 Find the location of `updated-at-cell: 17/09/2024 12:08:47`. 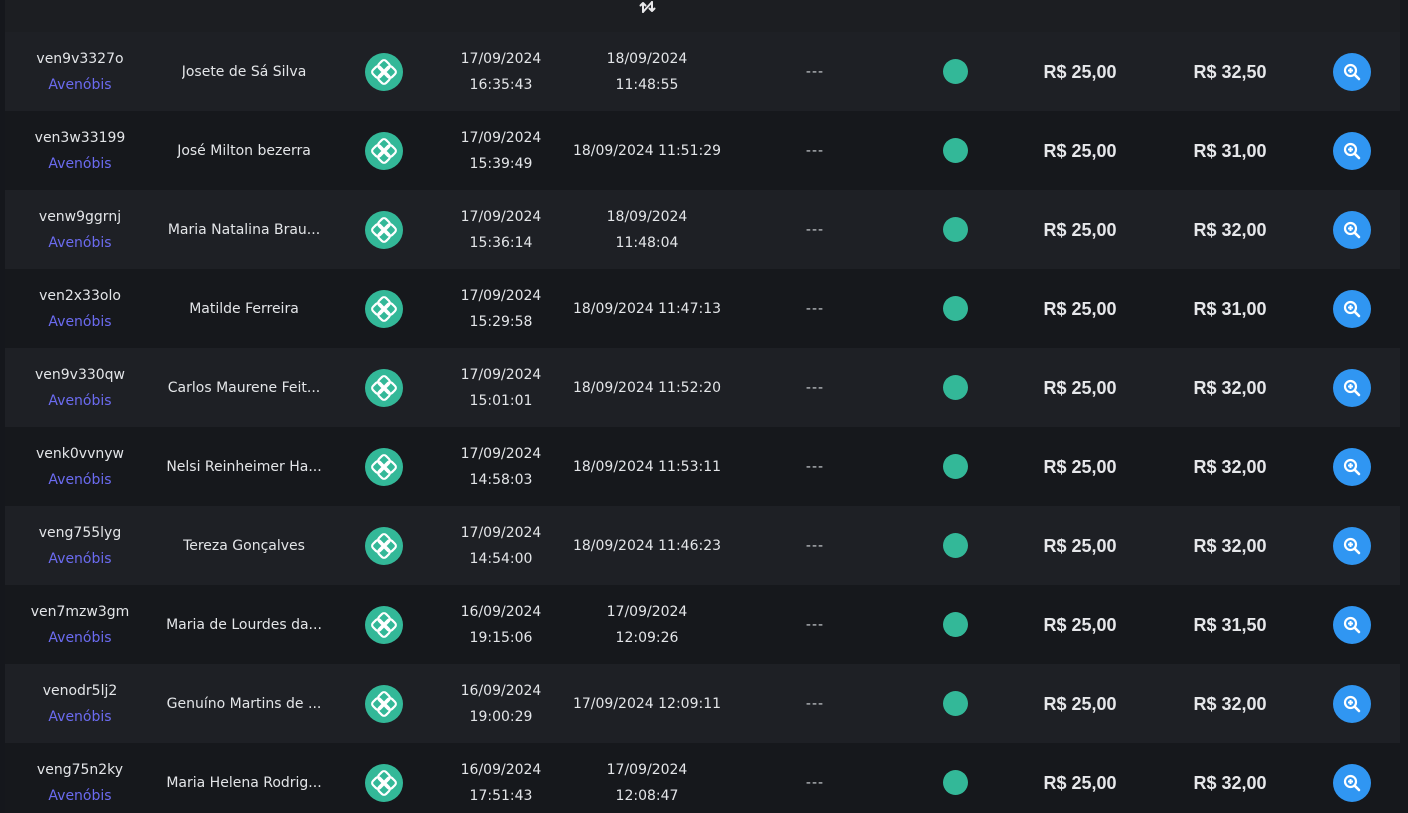

updated-at-cell: 17/09/2024 12:08:47 is located at coordinates (647, 778).